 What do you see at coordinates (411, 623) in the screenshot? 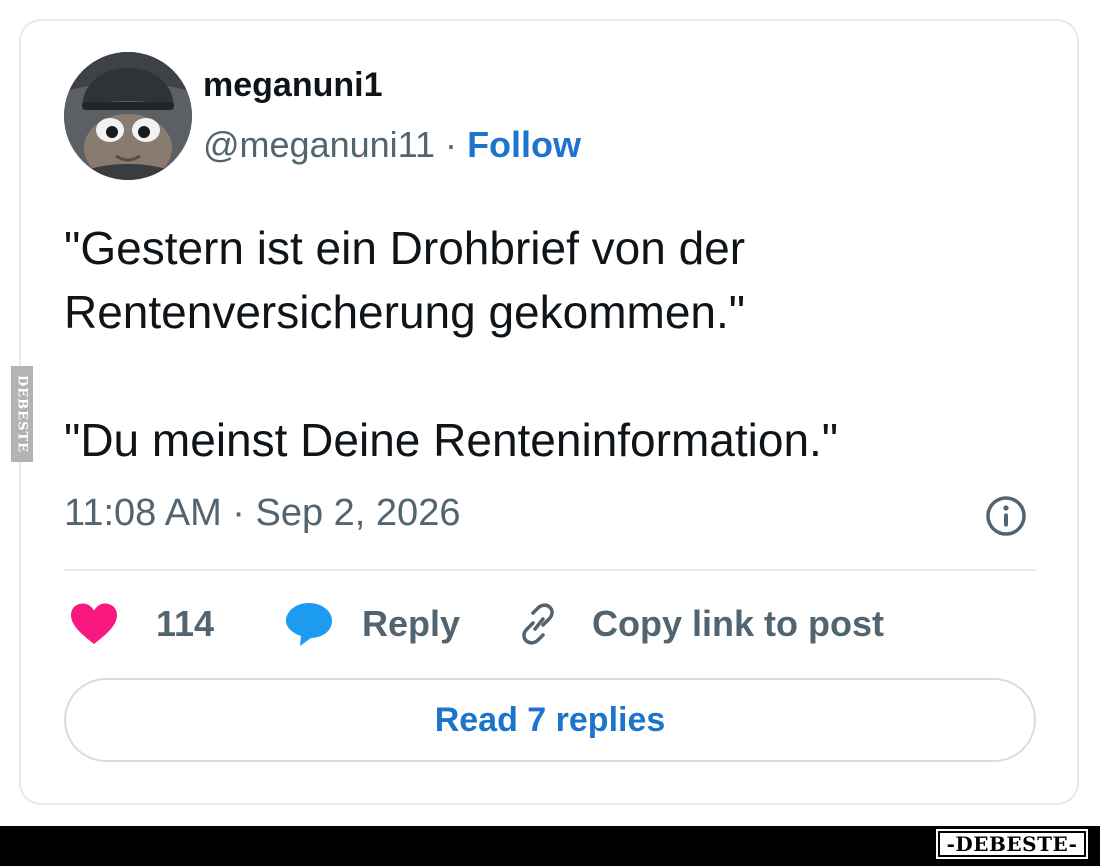
I see `reply-label: Reply` at bounding box center [411, 623].